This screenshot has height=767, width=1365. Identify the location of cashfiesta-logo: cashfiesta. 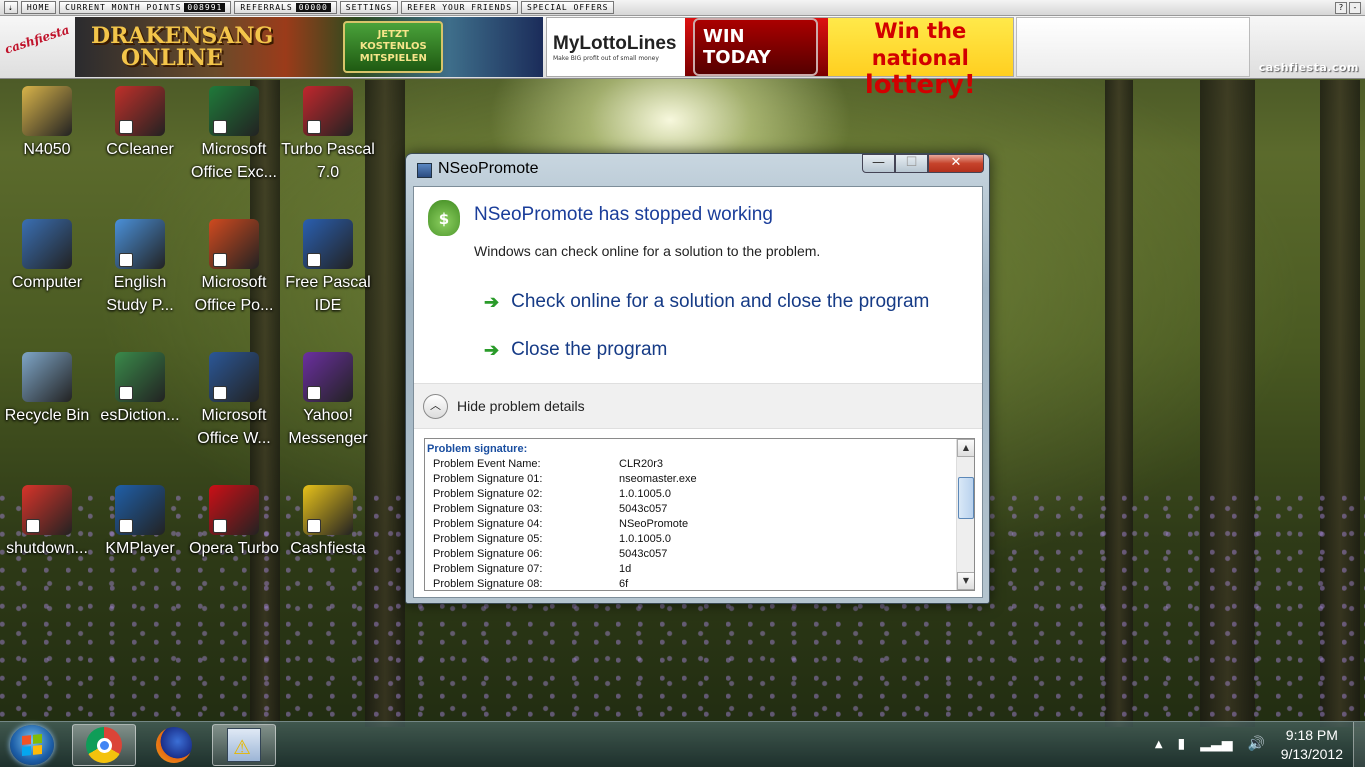
(39, 48).